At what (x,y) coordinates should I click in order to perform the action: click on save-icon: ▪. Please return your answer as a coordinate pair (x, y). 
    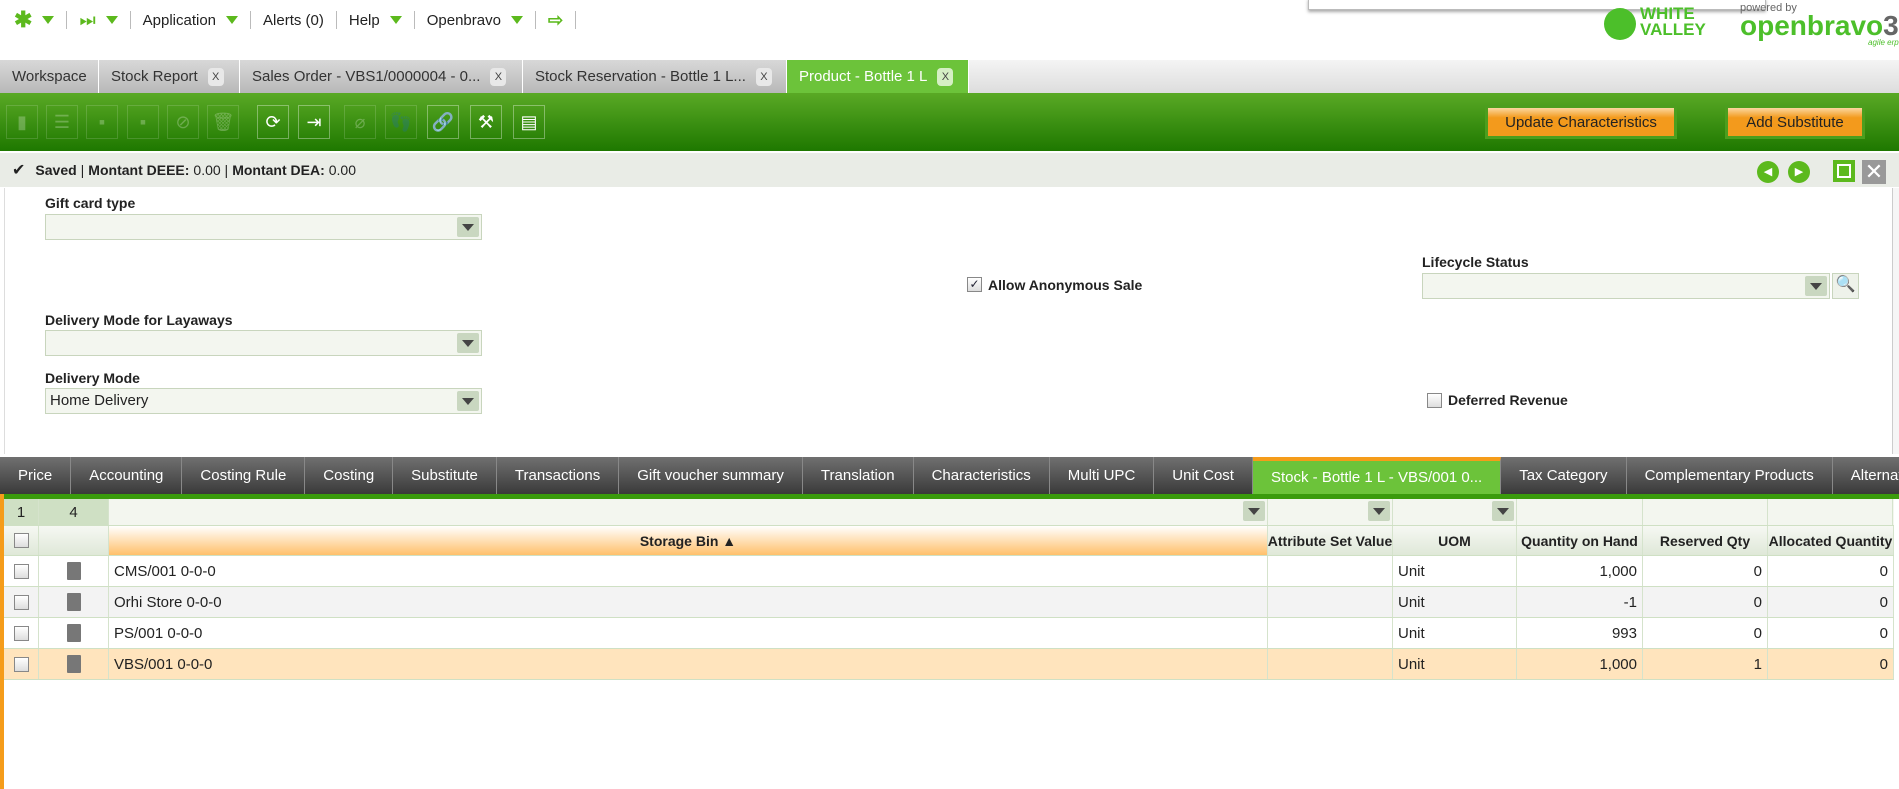
    Looking at the image, I should click on (102, 122).